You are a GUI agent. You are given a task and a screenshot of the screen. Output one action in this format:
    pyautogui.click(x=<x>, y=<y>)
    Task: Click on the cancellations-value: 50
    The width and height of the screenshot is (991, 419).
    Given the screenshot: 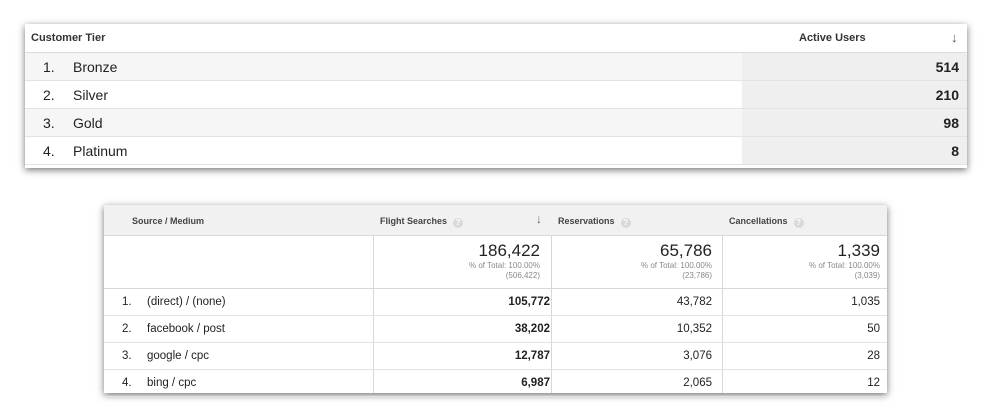 What is the action you would take?
    pyautogui.click(x=873, y=329)
    